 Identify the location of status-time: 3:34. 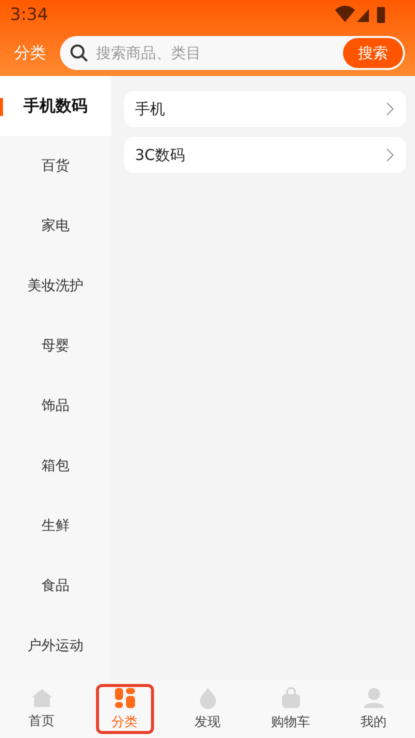
(29, 15).